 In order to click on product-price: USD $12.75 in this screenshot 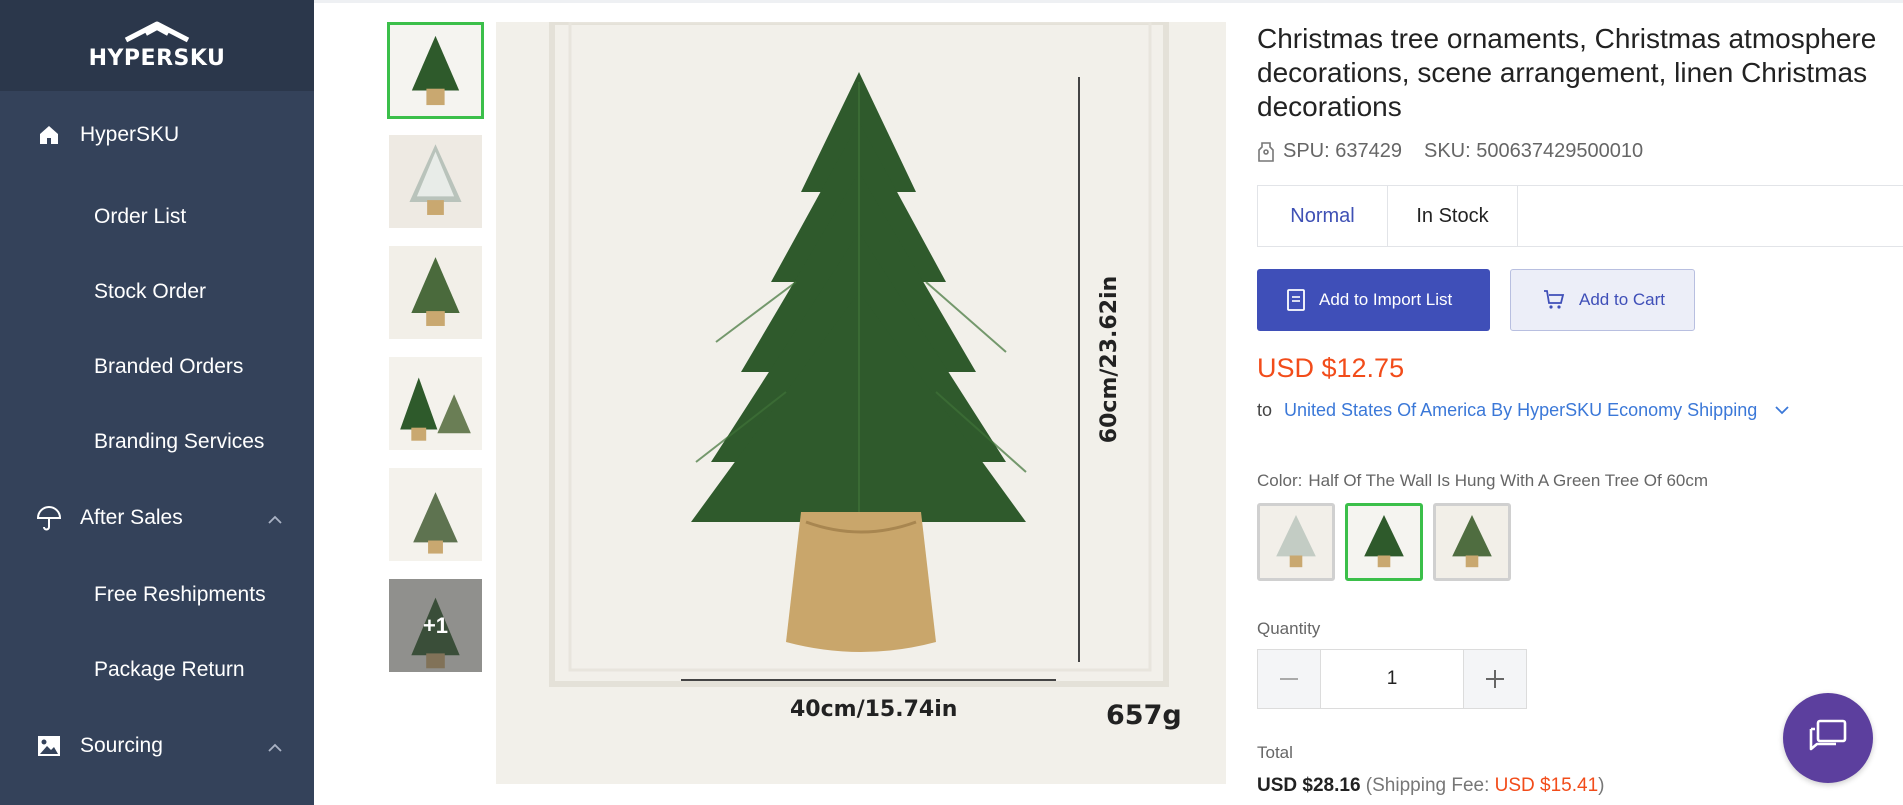, I will do `click(1331, 368)`.